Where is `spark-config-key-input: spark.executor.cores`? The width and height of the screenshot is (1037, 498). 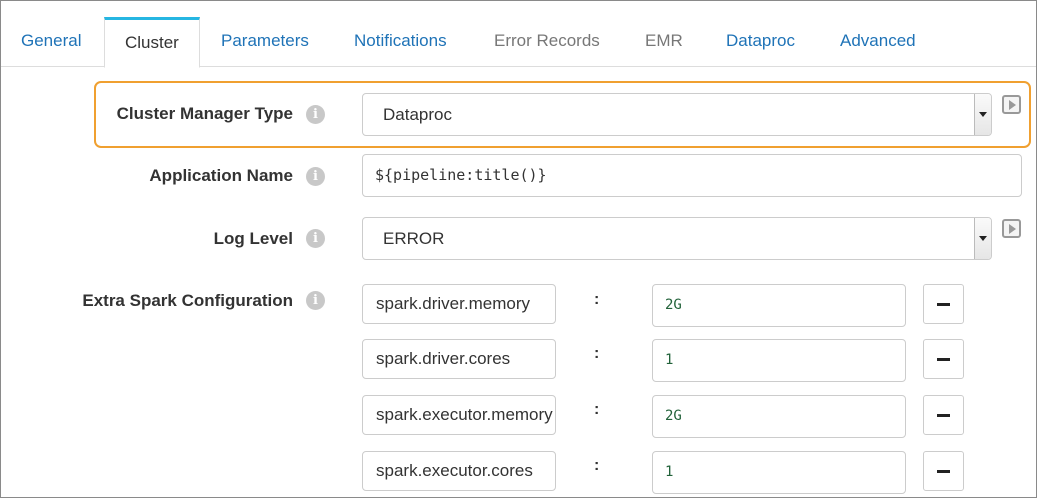 spark-config-key-input: spark.executor.cores is located at coordinates (459, 471).